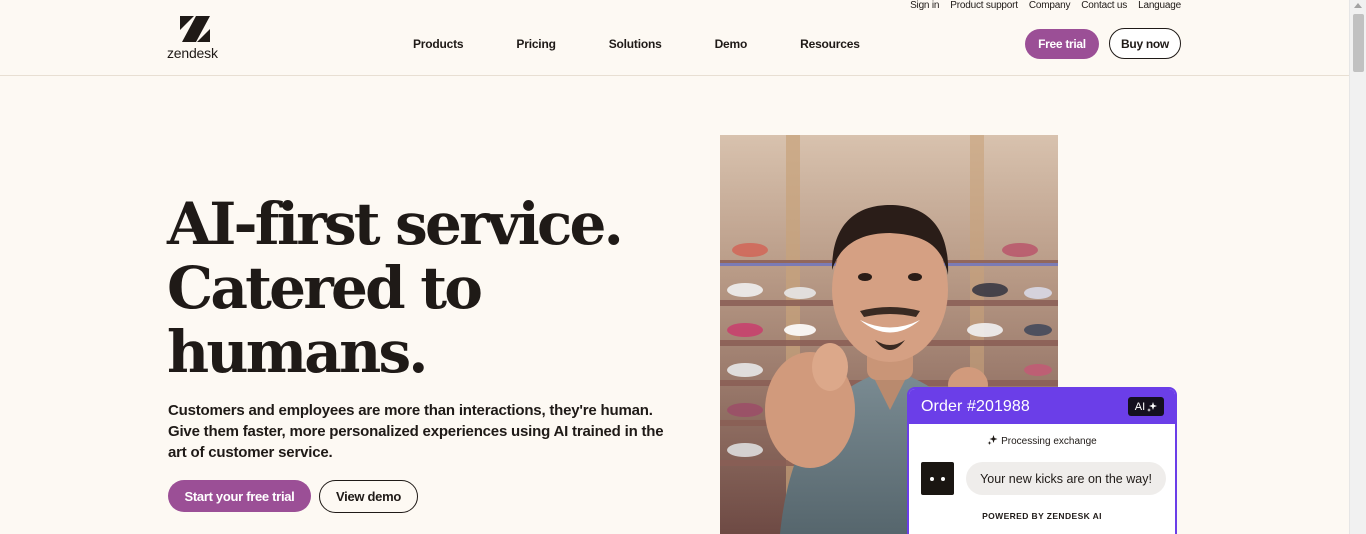 This screenshot has height=534, width=1366. I want to click on processing-status: Processing exchange, so click(1042, 441).